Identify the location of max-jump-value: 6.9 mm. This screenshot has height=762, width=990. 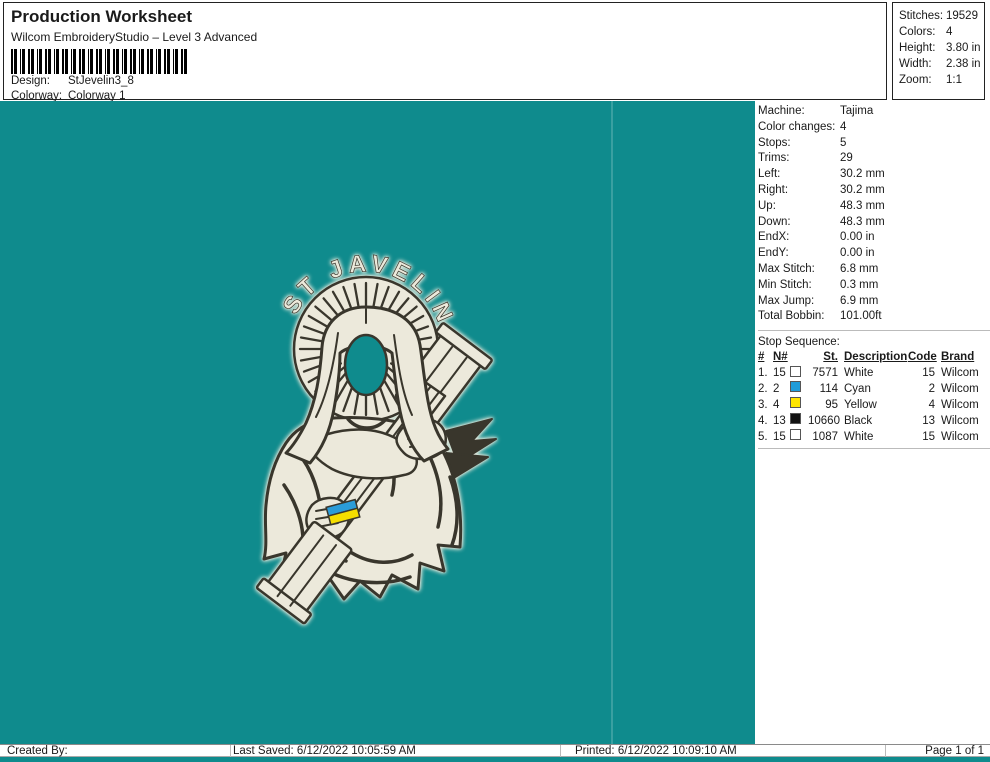
(859, 300).